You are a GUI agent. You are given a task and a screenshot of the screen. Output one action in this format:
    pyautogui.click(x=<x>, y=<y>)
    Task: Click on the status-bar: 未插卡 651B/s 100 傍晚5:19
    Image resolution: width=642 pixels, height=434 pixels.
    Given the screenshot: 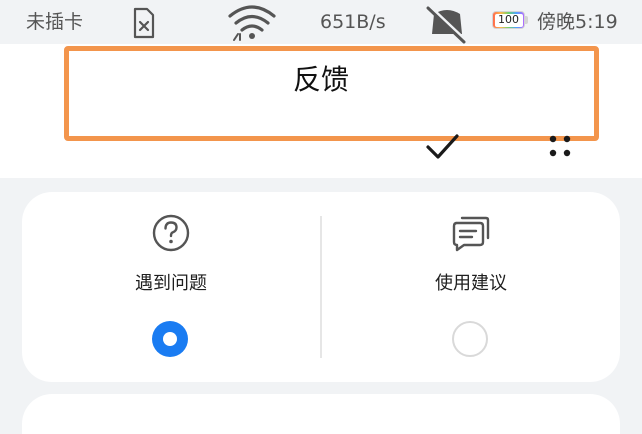 What is the action you would take?
    pyautogui.click(x=321, y=22)
    